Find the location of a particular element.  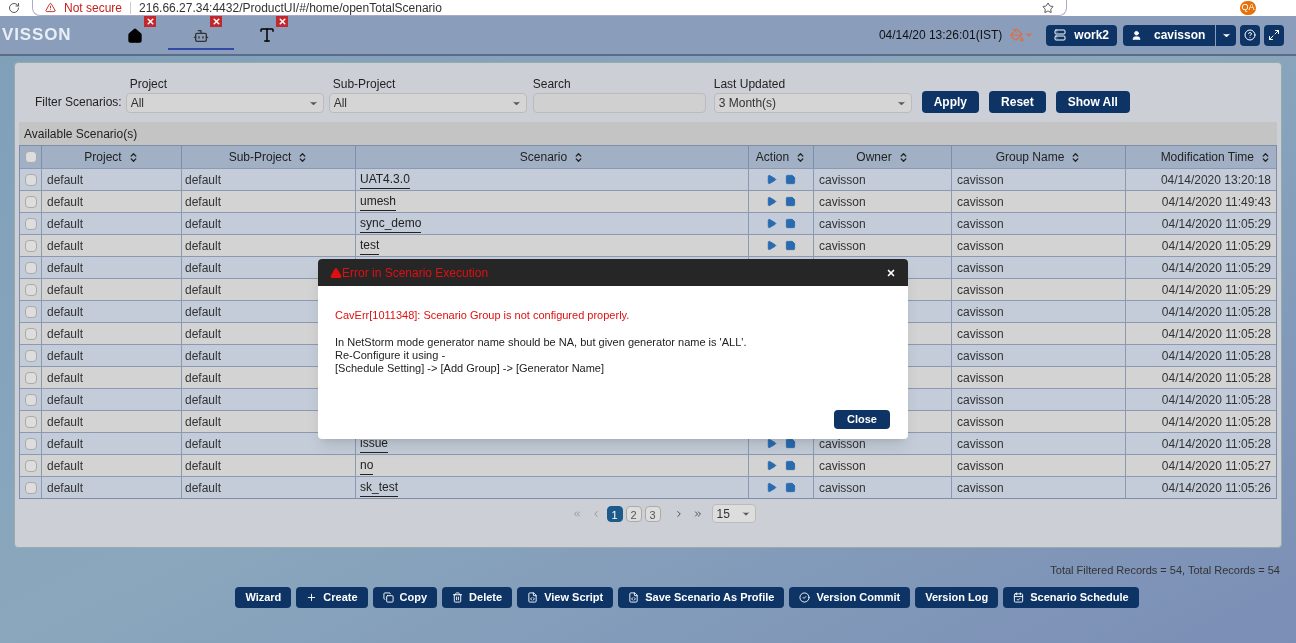

date-time: 04/14/20 13:26:01(IST) is located at coordinates (940, 35).